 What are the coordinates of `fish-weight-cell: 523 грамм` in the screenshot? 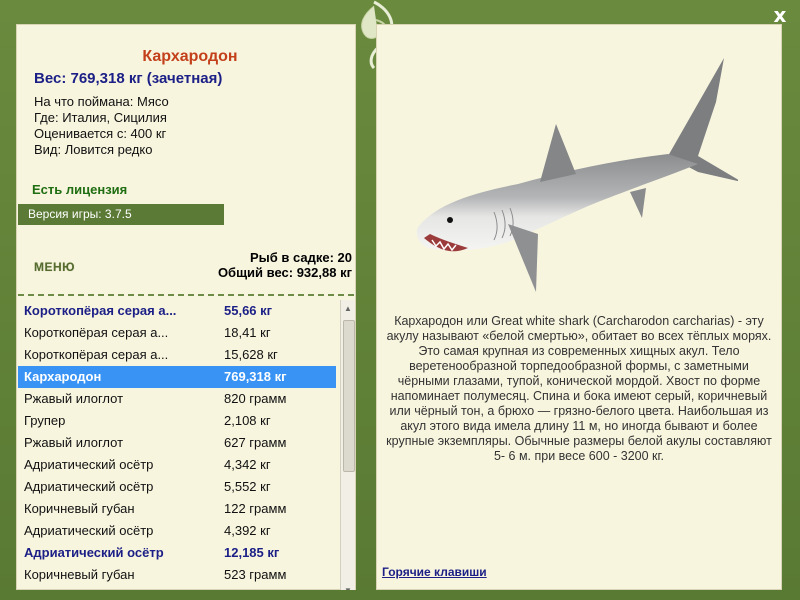 It's located at (255, 574).